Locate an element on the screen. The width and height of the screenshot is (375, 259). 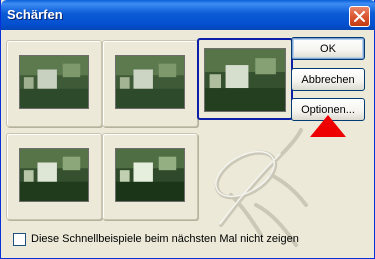
close-button is located at coordinates (359, 16).